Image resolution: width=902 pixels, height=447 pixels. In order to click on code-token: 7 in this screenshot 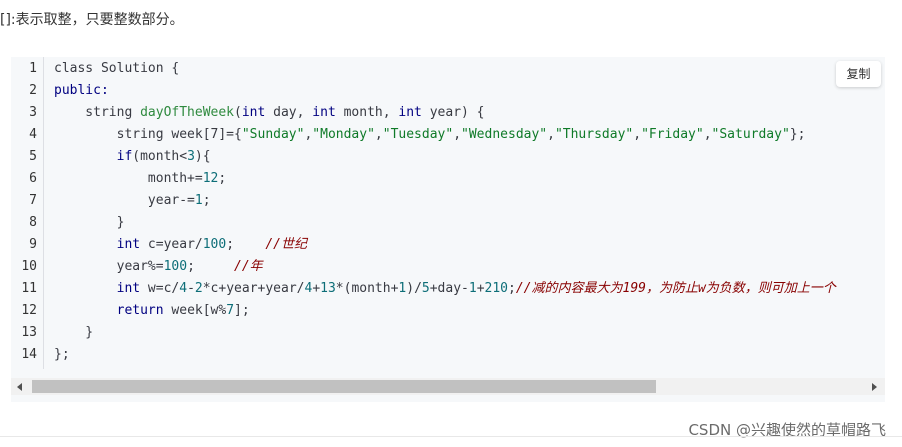, I will do `click(230, 310)`.